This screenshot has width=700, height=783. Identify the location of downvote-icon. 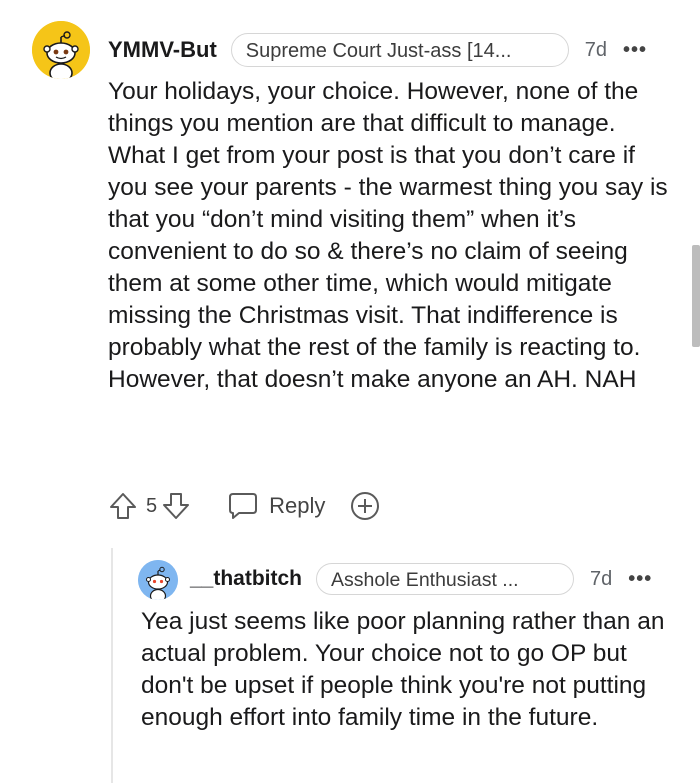
(176, 506).